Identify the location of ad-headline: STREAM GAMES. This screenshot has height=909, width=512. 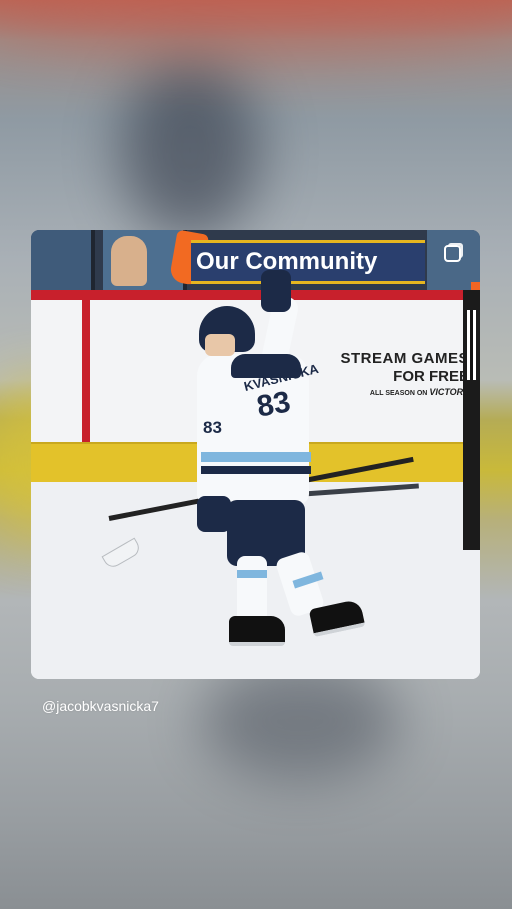
(404, 358).